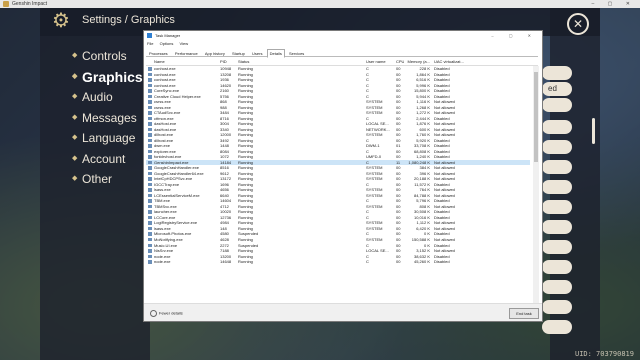 This screenshot has width=640, height=360. What do you see at coordinates (524, 313) in the screenshot?
I see `end-task-button: End task` at bounding box center [524, 313].